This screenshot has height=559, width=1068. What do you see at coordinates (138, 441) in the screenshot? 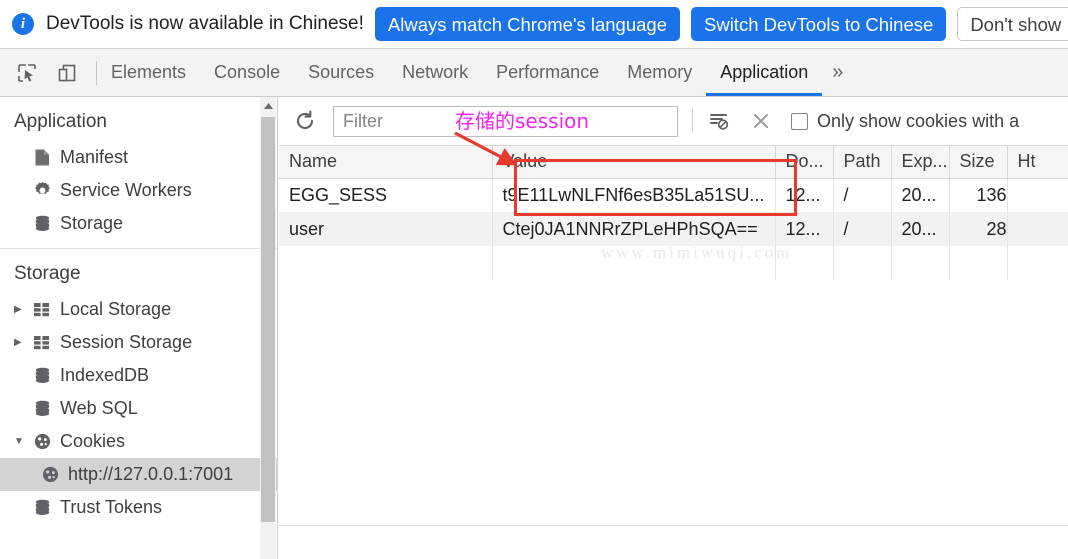
I see `sidebar-item-cookies: ▼ Cookies` at bounding box center [138, 441].